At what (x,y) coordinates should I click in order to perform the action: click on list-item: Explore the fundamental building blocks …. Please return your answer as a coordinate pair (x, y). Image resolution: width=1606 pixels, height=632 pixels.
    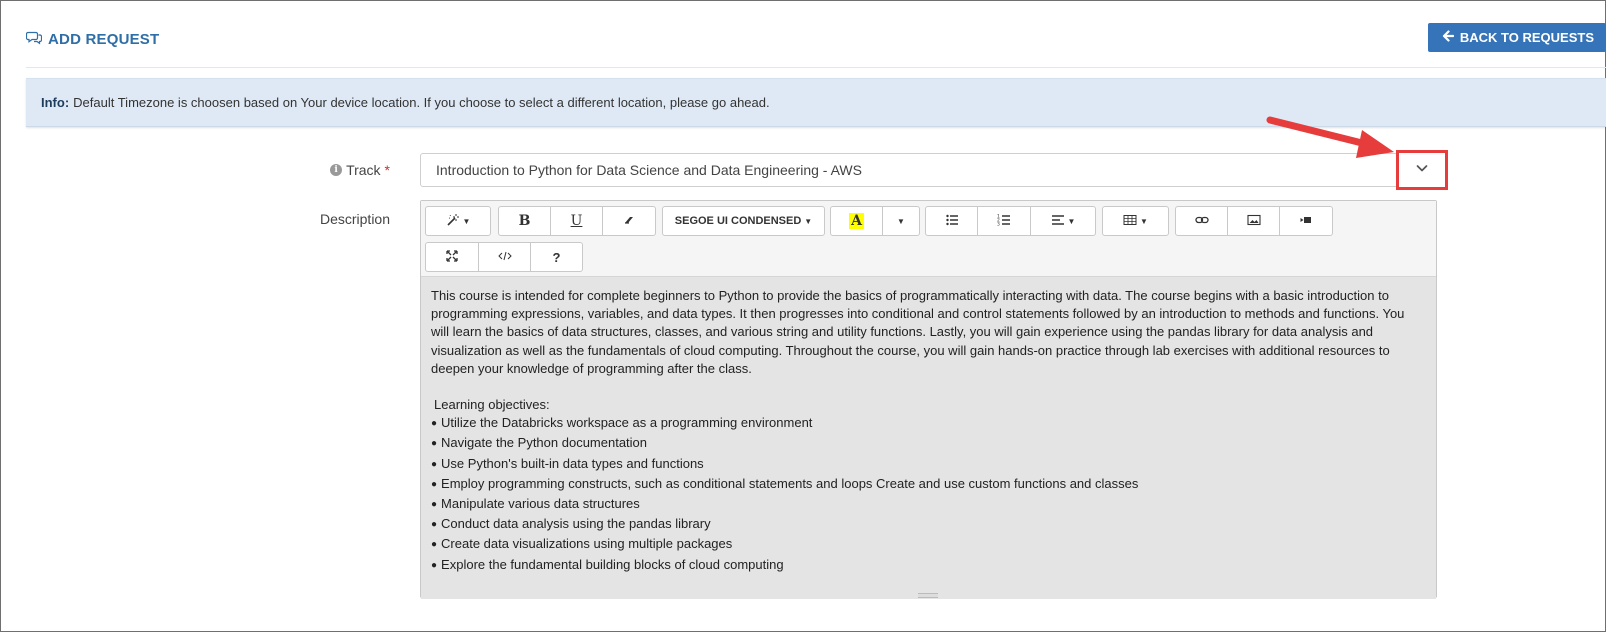
    Looking at the image, I should click on (928, 566).